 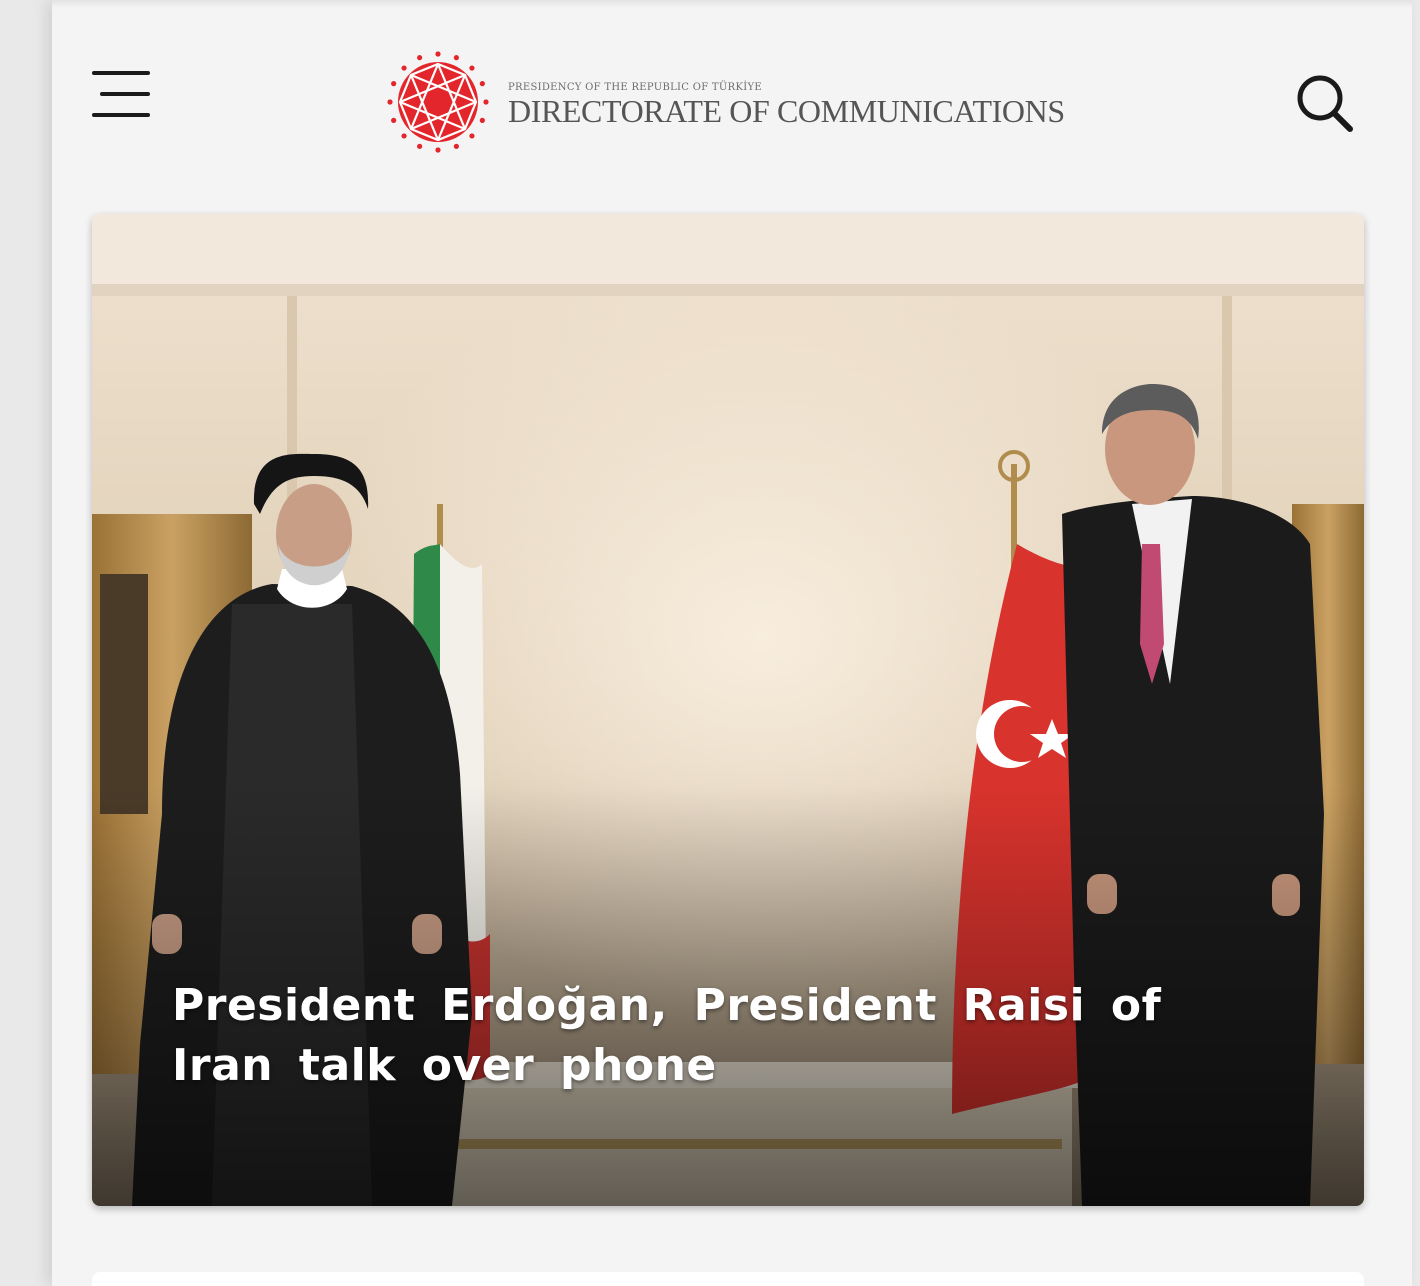 I want to click on logo-title: DIRECTORATE OF COMMUNICATIONS, so click(x=786, y=111).